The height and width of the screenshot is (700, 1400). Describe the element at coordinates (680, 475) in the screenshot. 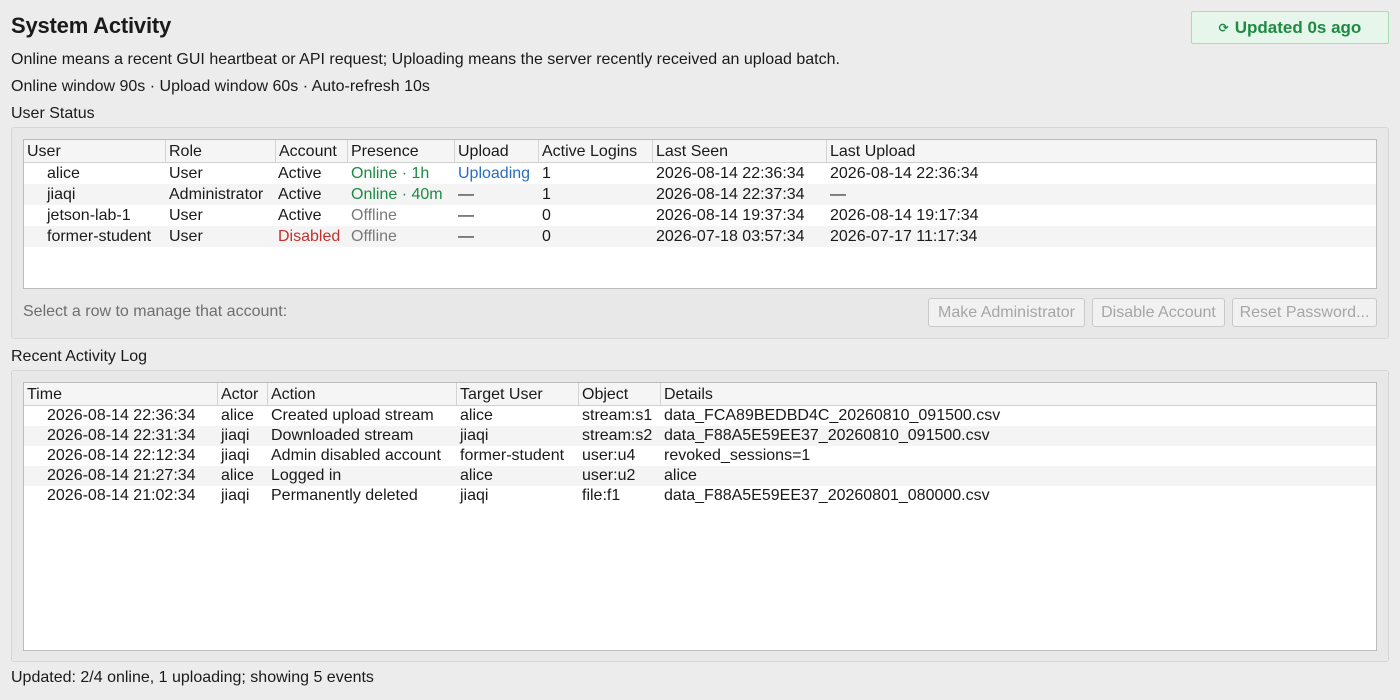

I see `cell-details: alice` at that location.